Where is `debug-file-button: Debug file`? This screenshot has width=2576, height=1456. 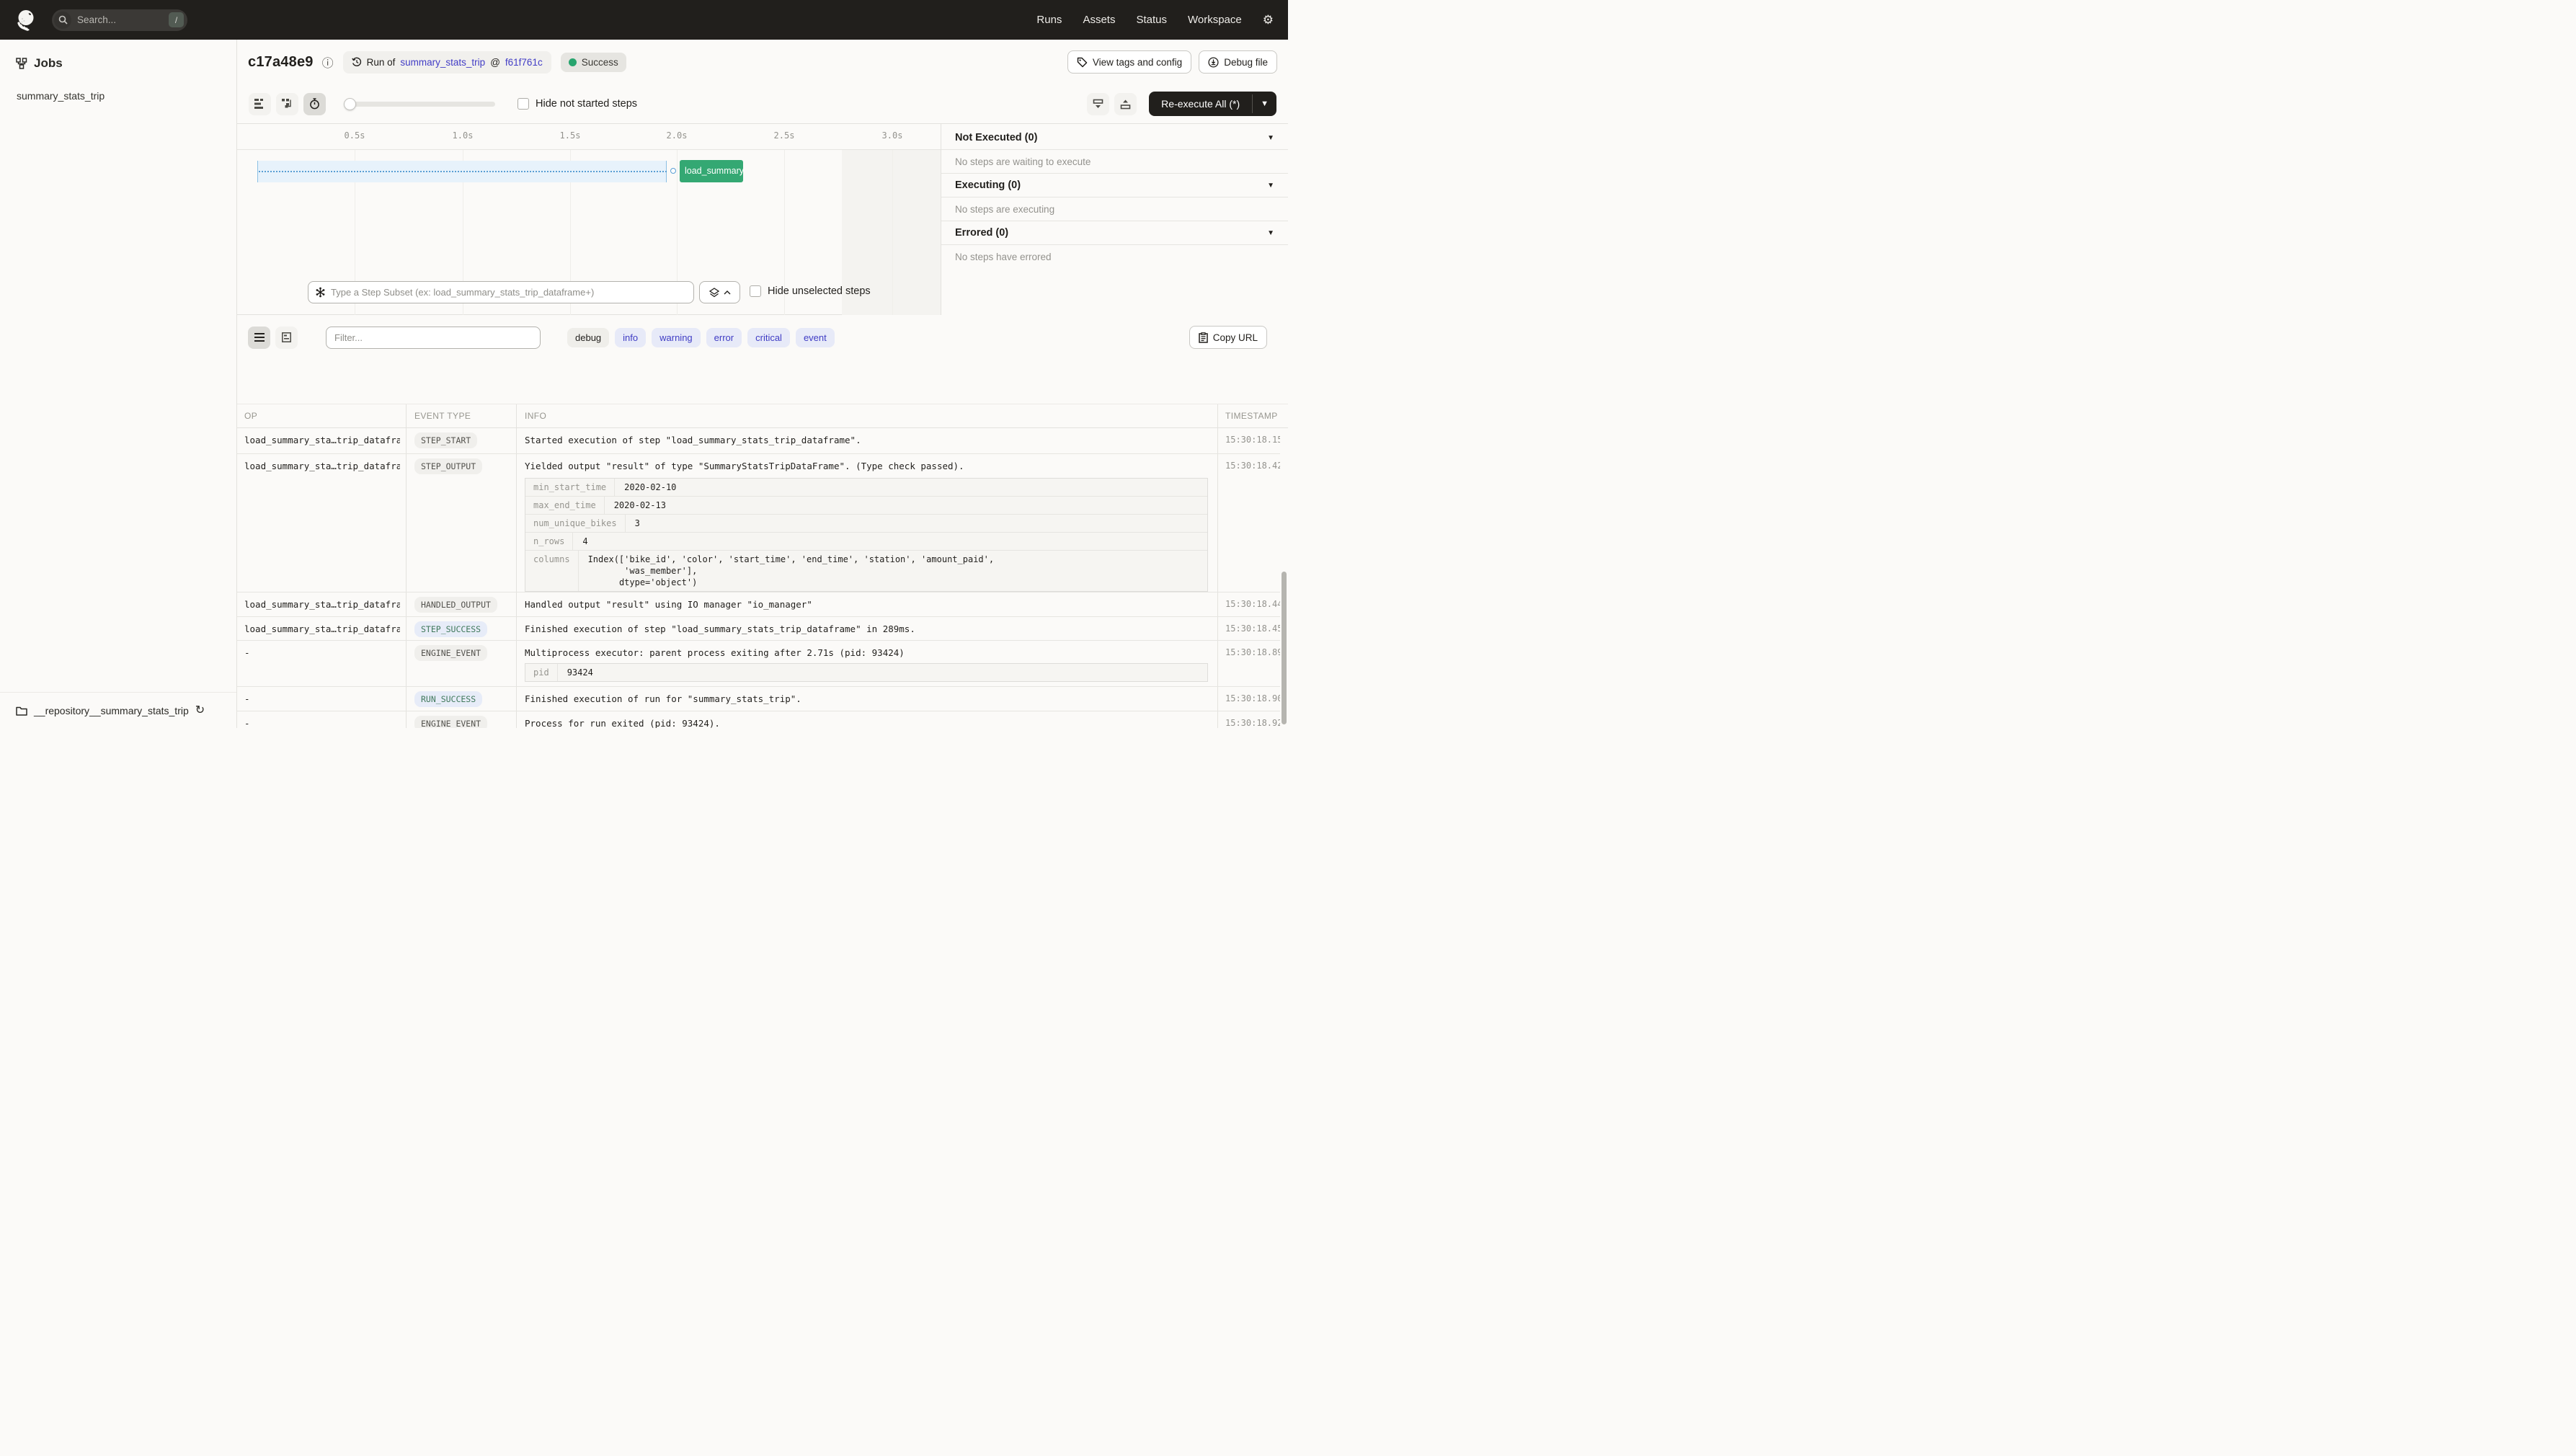
debug-file-button: Debug file is located at coordinates (1238, 62).